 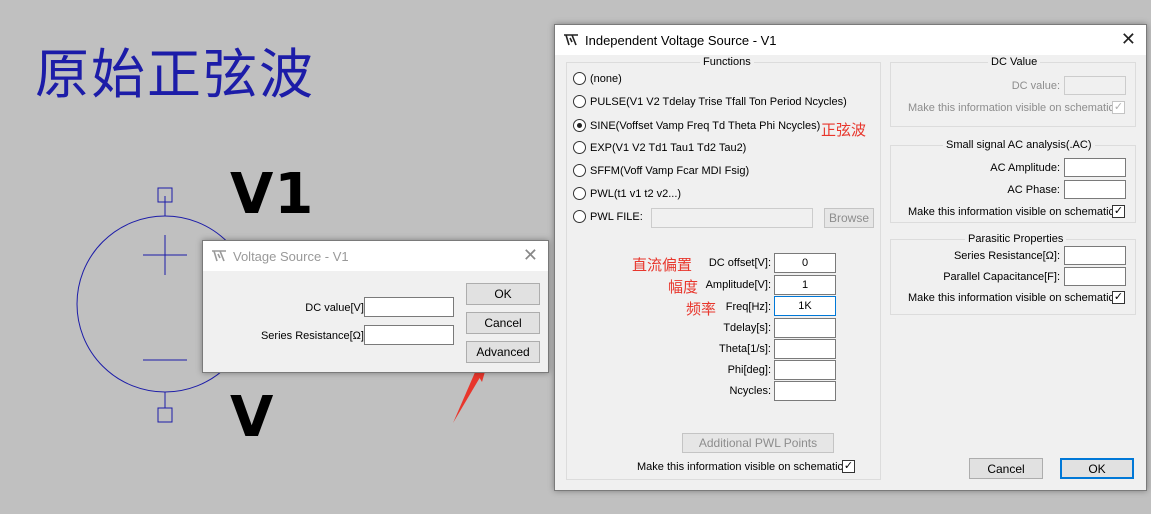 What do you see at coordinates (252, 417) in the screenshot?
I see `component-label-v: V` at bounding box center [252, 417].